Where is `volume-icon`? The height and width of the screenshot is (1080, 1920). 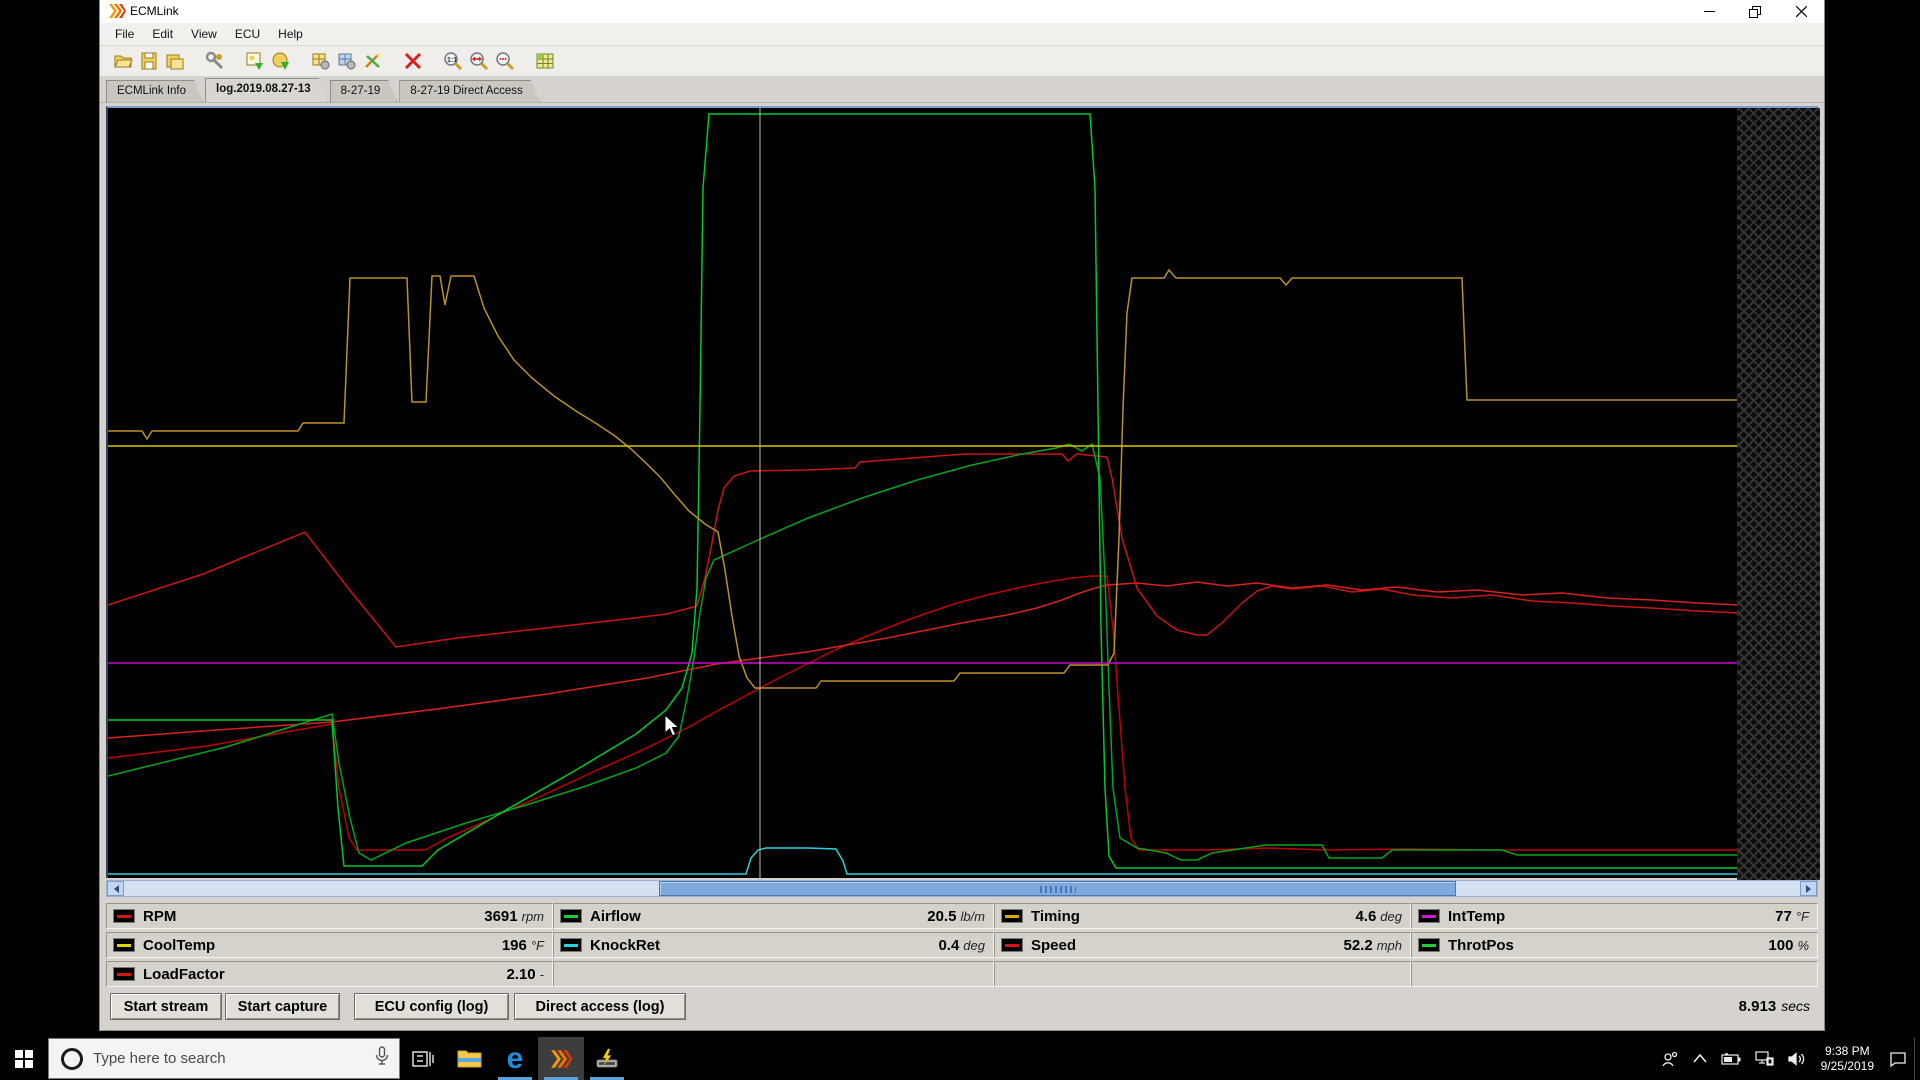 volume-icon is located at coordinates (1797, 1058).